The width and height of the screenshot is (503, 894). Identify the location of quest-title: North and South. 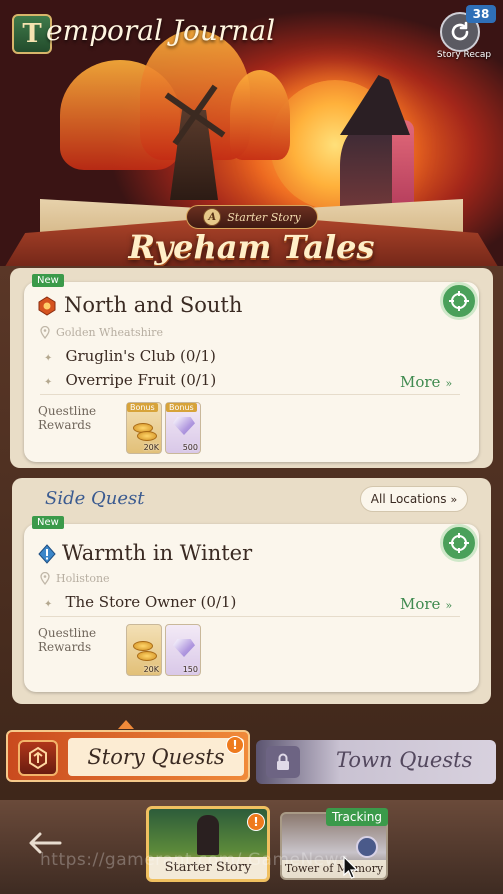
(153, 305).